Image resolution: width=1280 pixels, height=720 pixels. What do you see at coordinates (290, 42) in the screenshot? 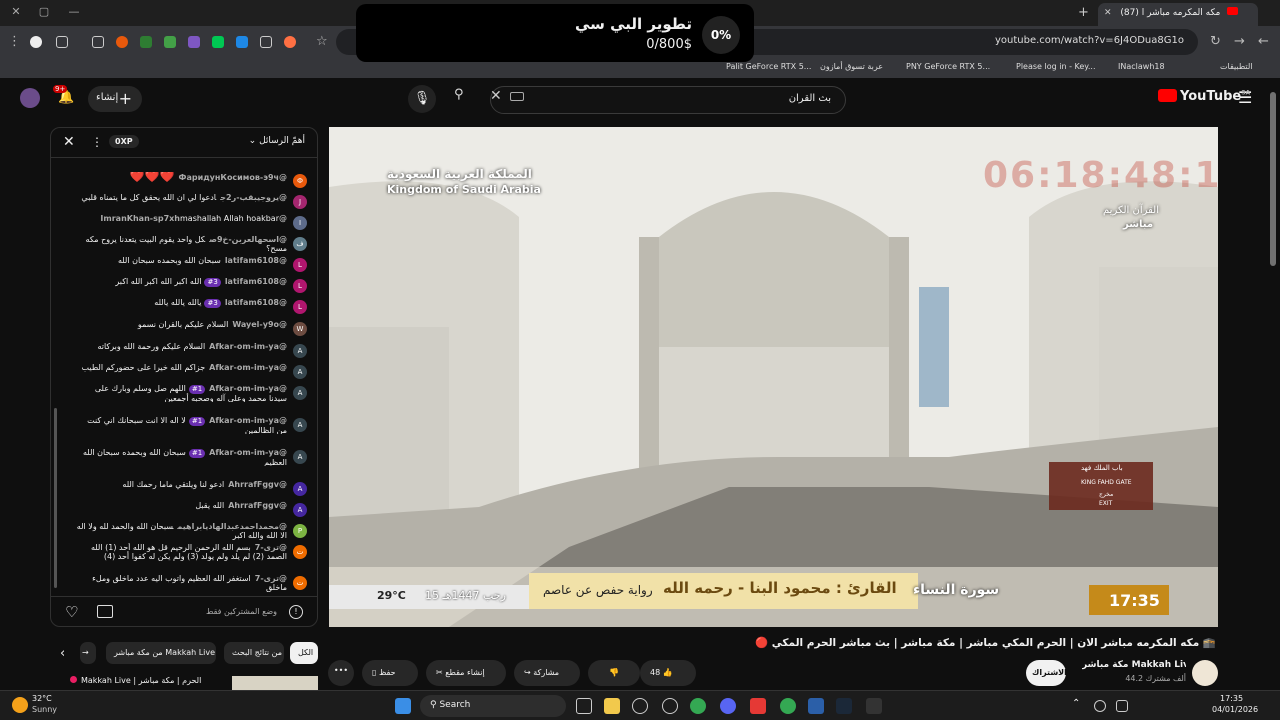
I see `extension-globe-icon` at bounding box center [290, 42].